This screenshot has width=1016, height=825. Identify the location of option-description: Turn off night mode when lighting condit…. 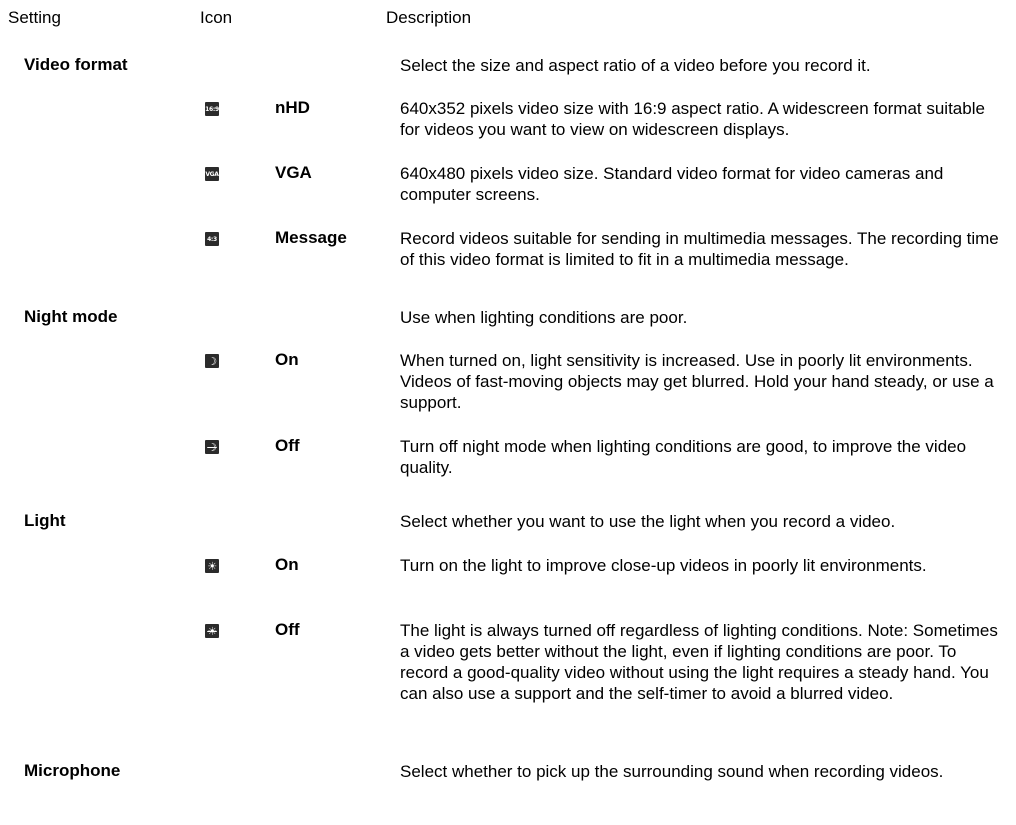
(683, 457).